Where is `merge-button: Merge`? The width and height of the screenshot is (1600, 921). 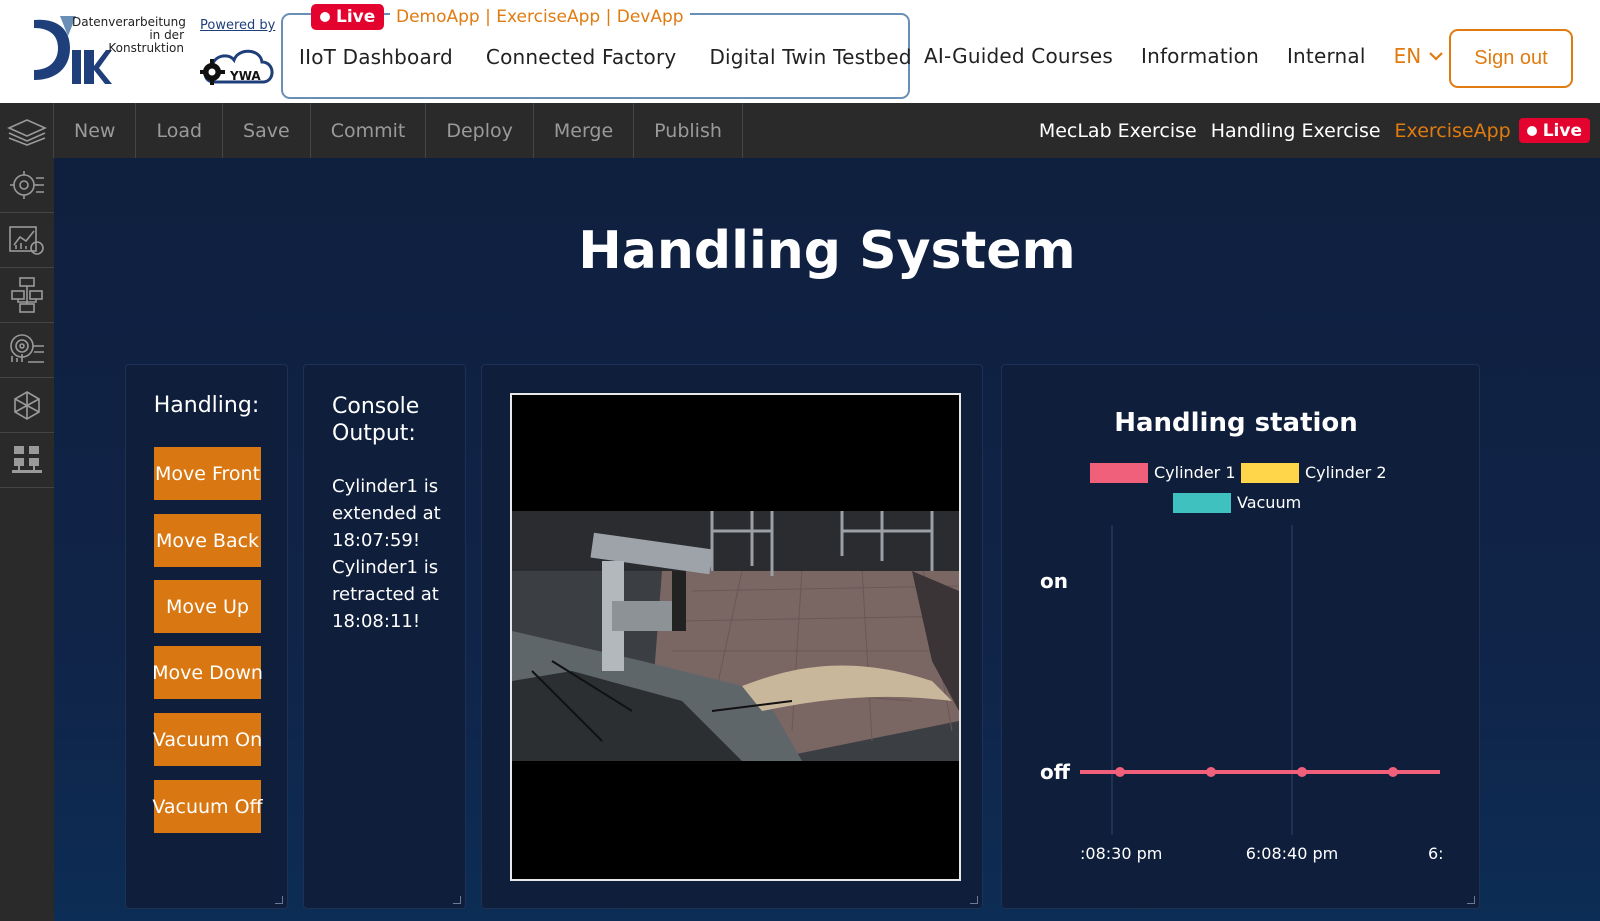 merge-button: Merge is located at coordinates (584, 130).